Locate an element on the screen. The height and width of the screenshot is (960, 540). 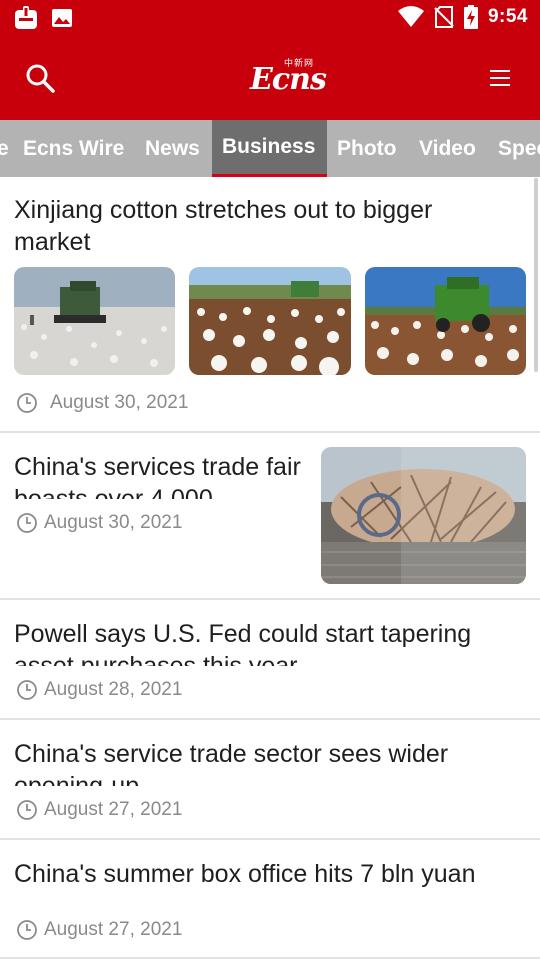
scrollbar is located at coordinates (536, 275).